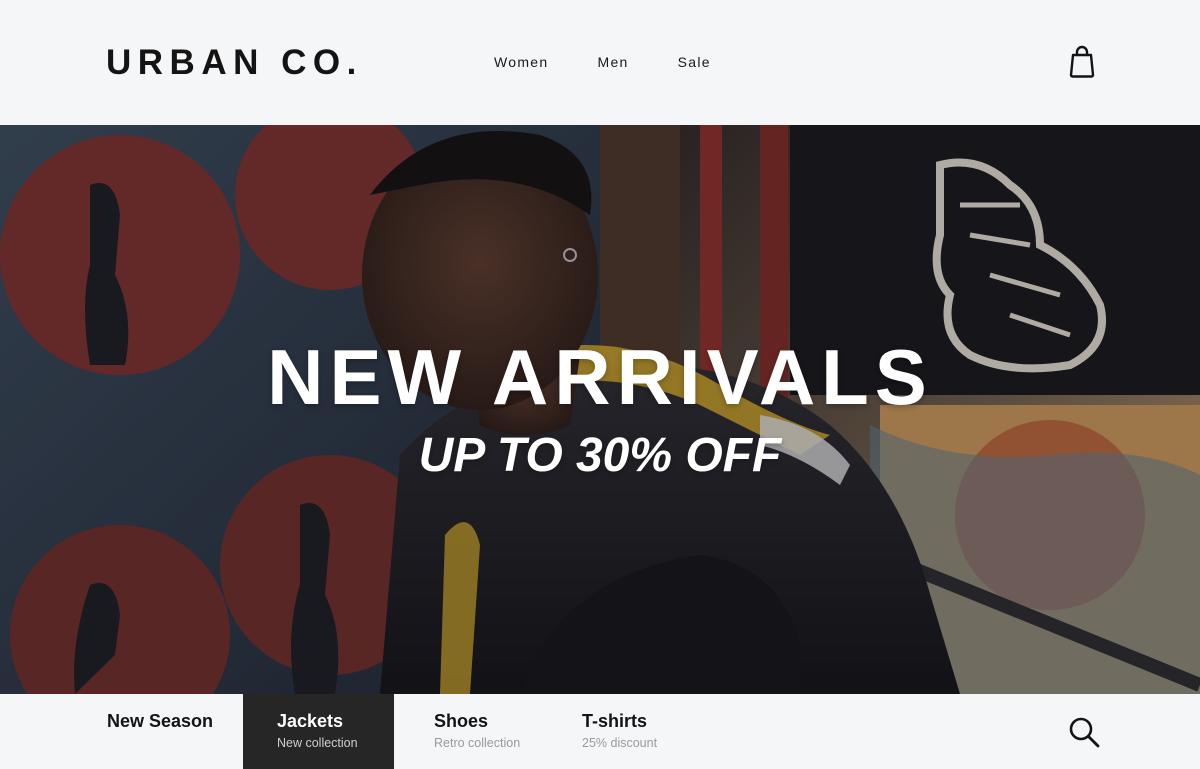 The width and height of the screenshot is (1200, 769). What do you see at coordinates (1084, 732) in the screenshot?
I see `search-icon` at bounding box center [1084, 732].